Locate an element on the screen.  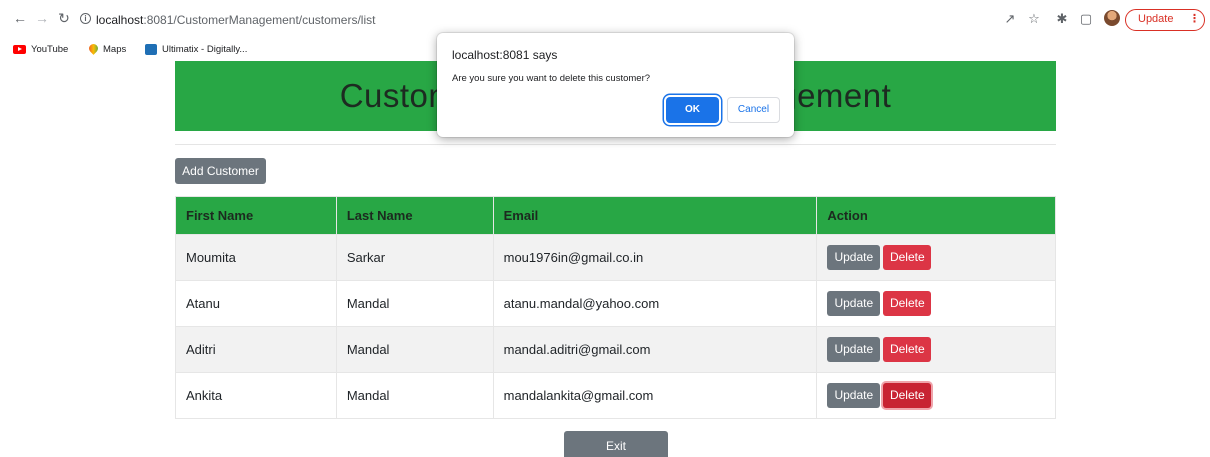
column-header-action: Action is located at coordinates (936, 215).